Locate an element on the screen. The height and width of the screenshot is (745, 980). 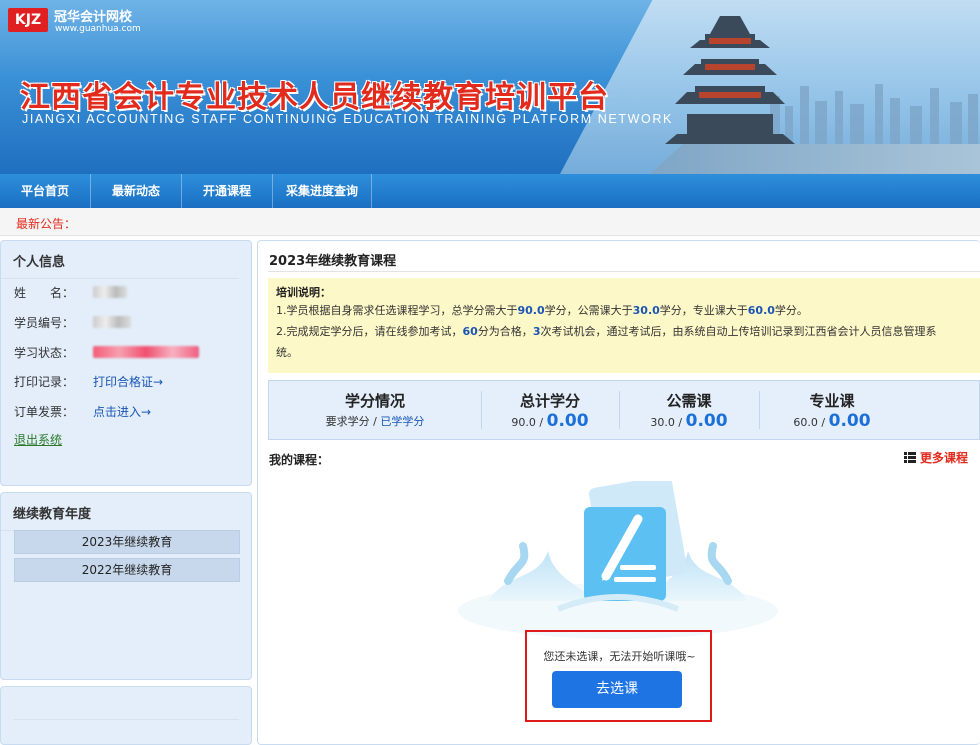
my-courses-label: 我的课程： is located at coordinates (299, 460).